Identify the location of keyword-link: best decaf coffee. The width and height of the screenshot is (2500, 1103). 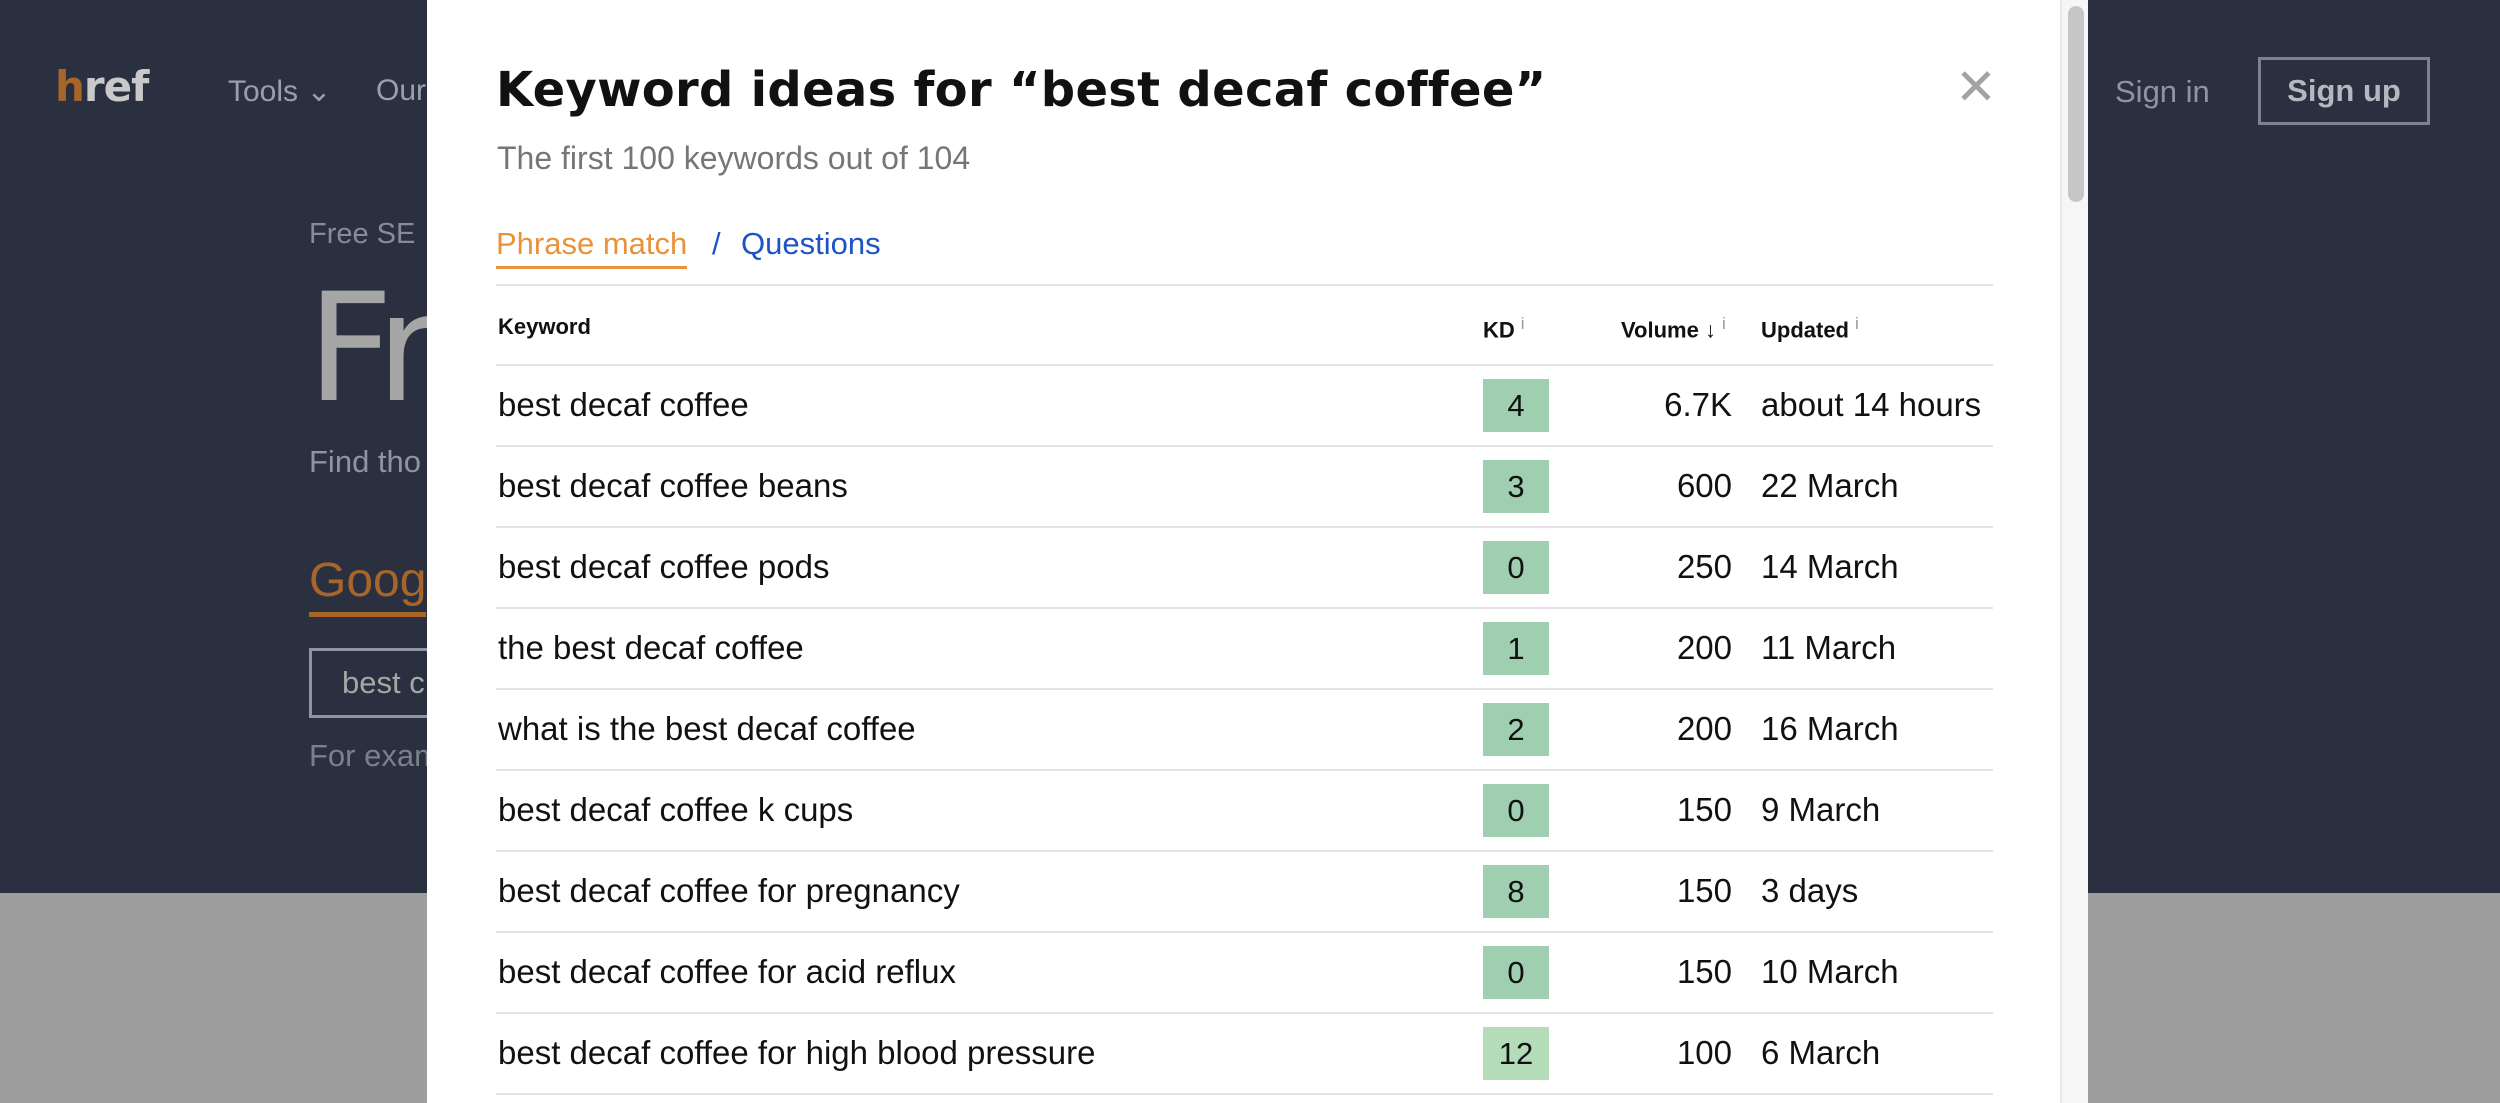
(623, 405).